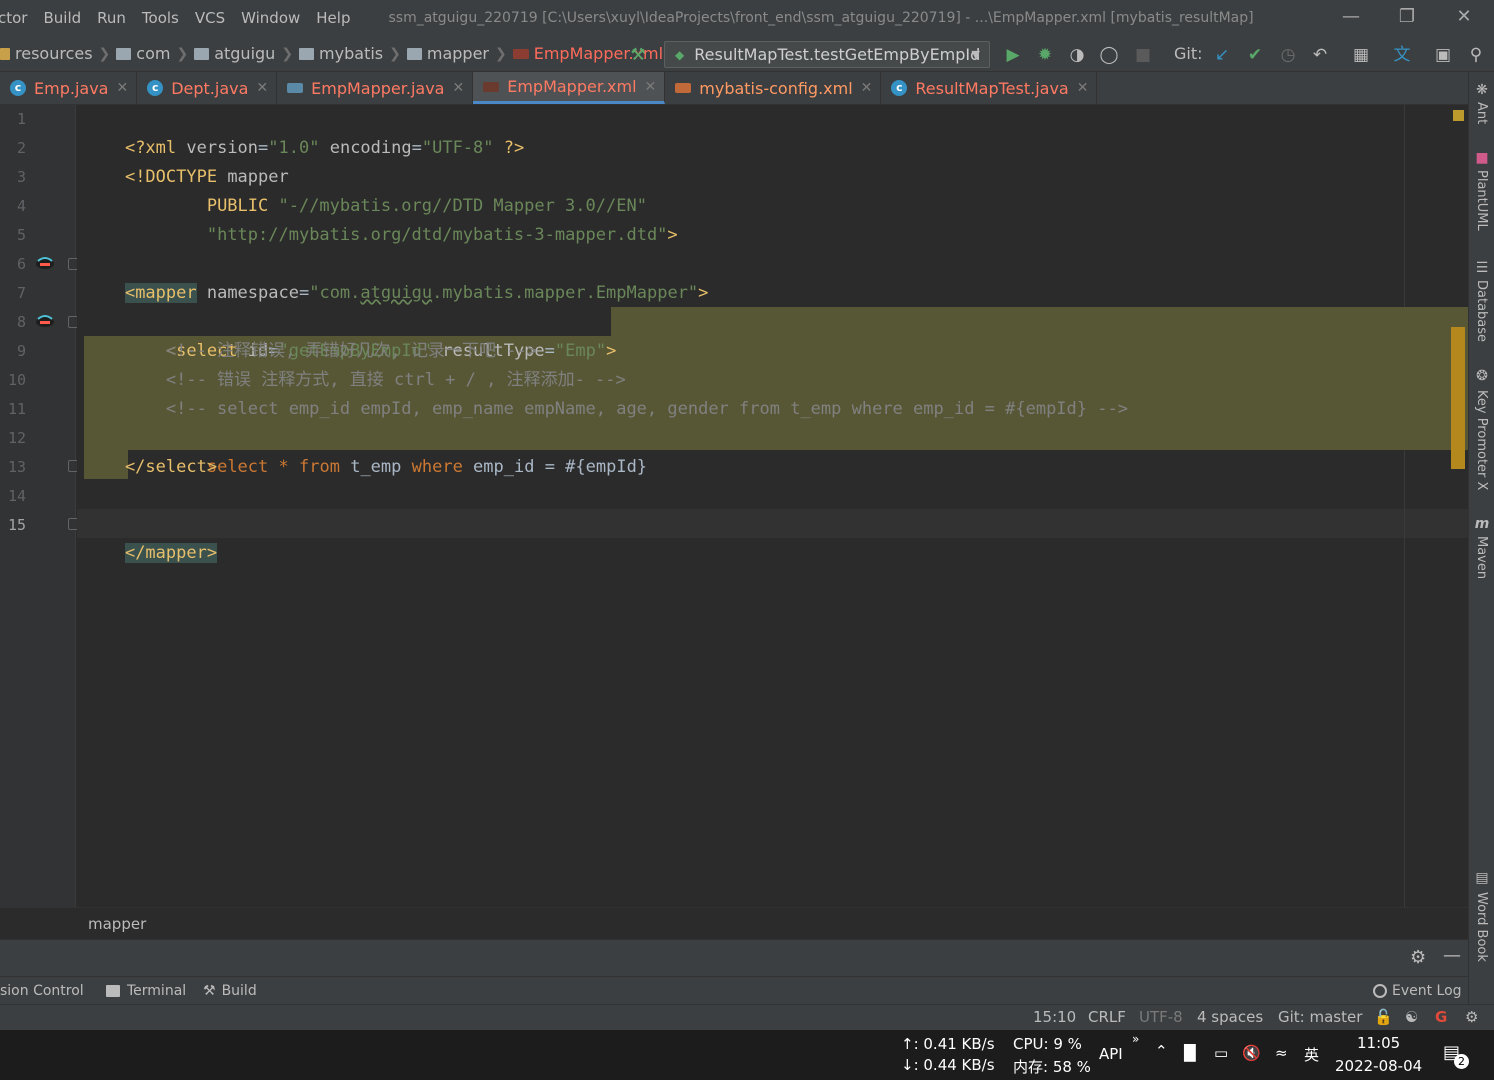  Describe the element at coordinates (1077, 55) in the screenshot. I see `coverage-icon: ◑` at that location.